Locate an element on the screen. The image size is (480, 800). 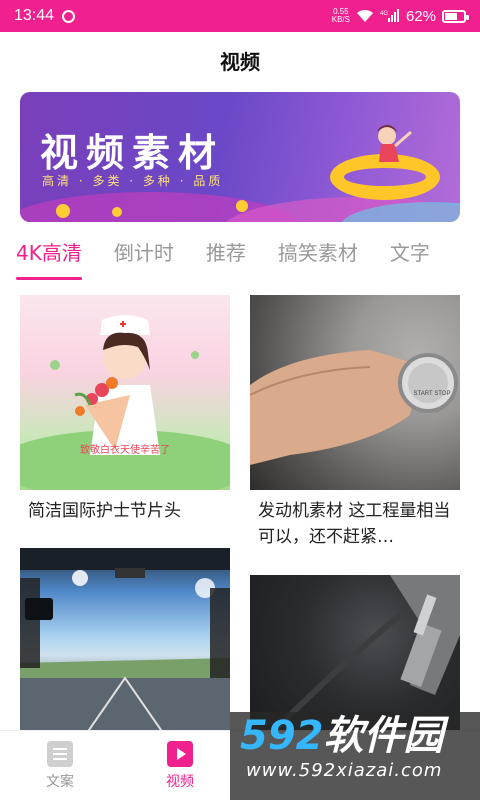
video-card is located at coordinates (125, 649).